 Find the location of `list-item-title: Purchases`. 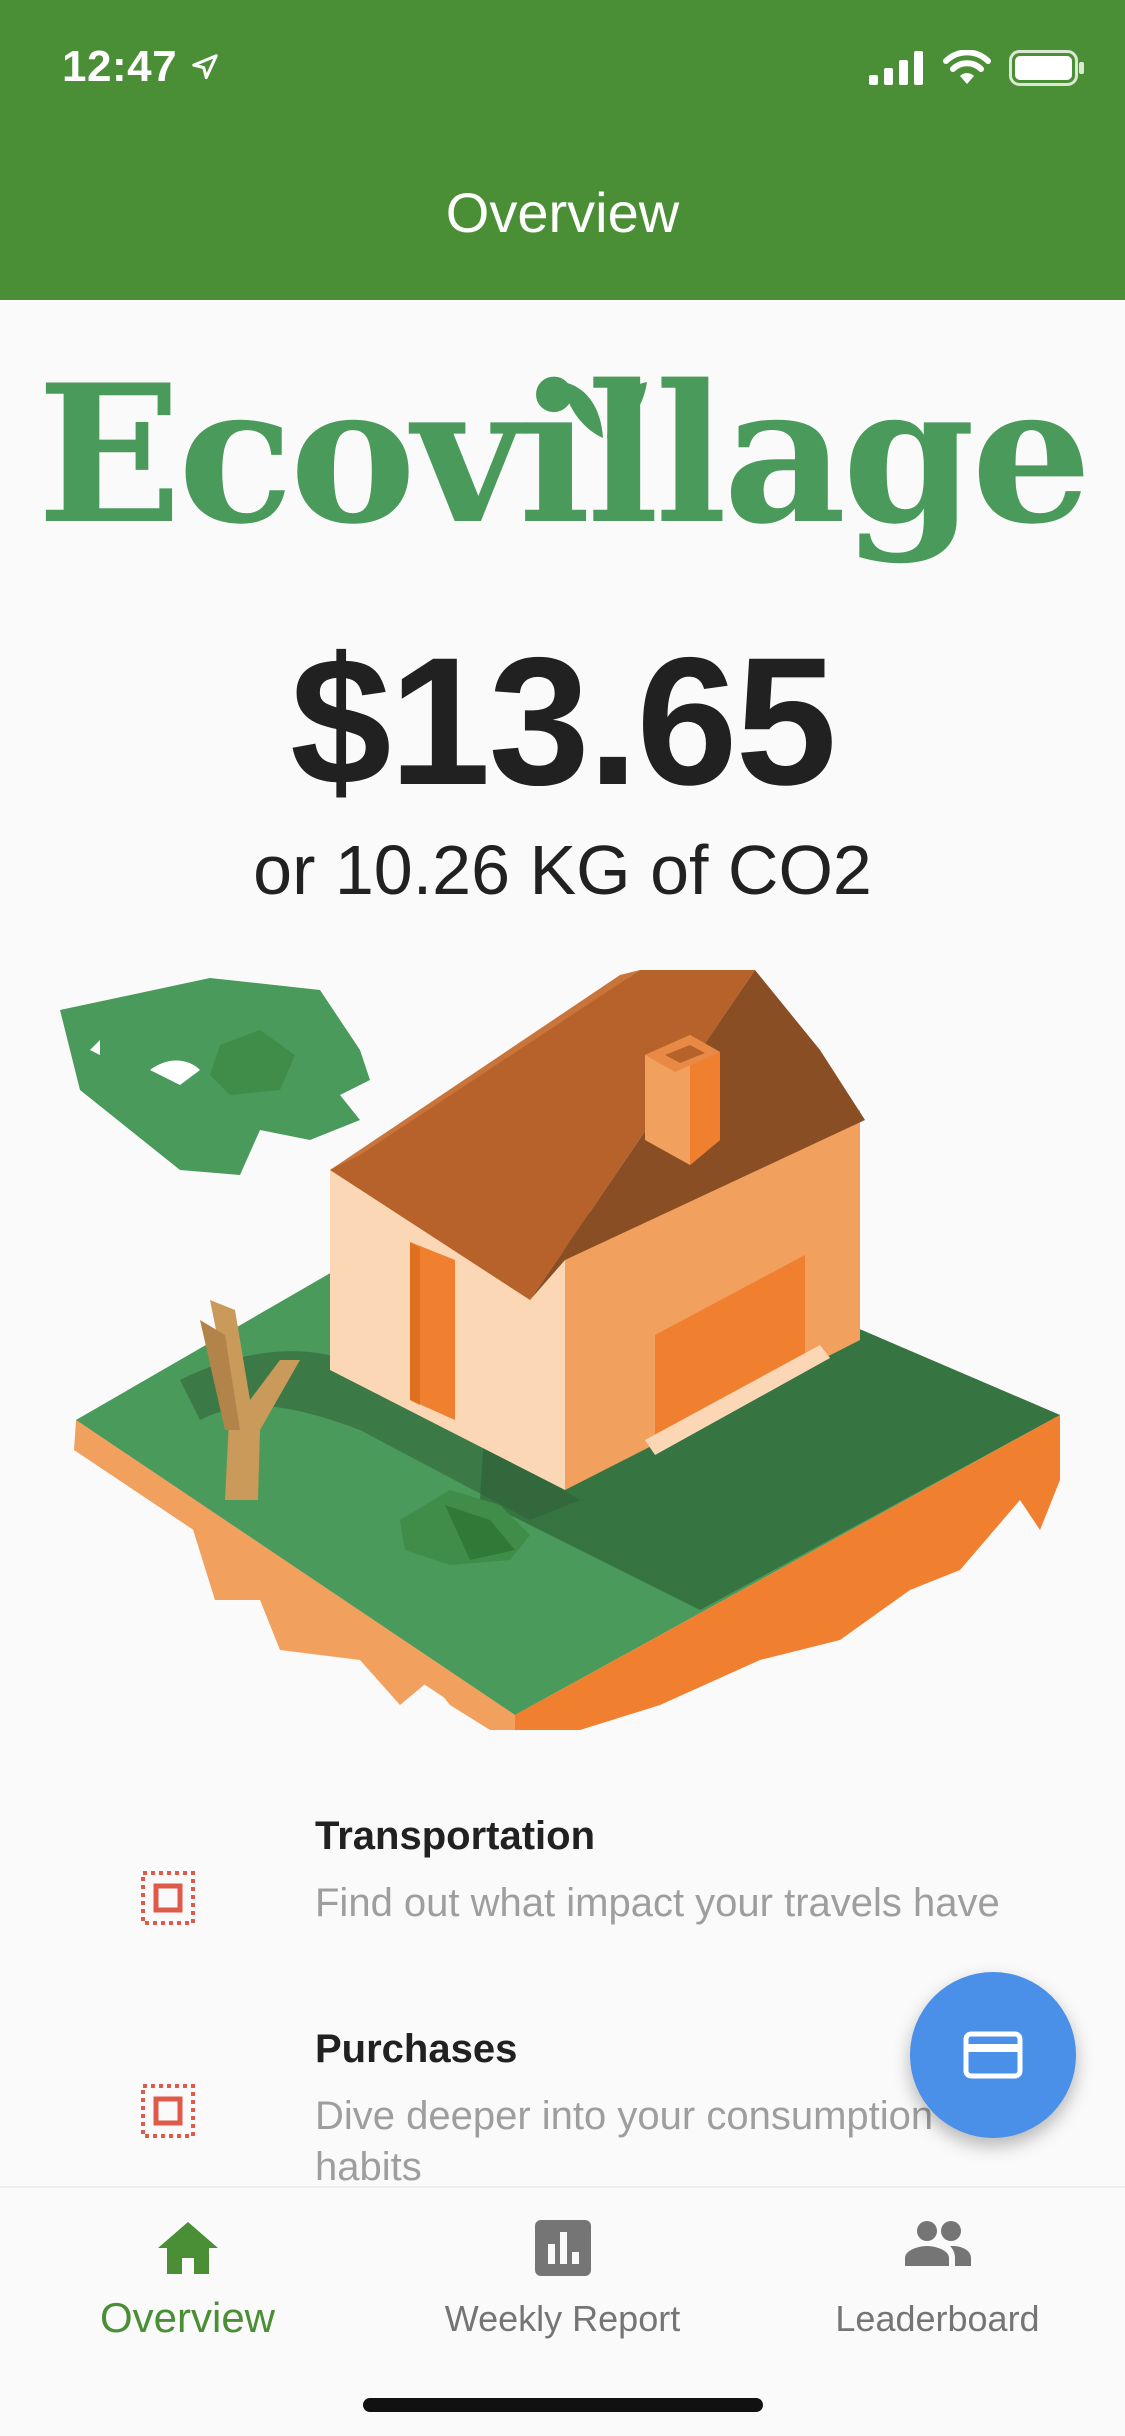

list-item-title: Purchases is located at coordinates (416, 2049).